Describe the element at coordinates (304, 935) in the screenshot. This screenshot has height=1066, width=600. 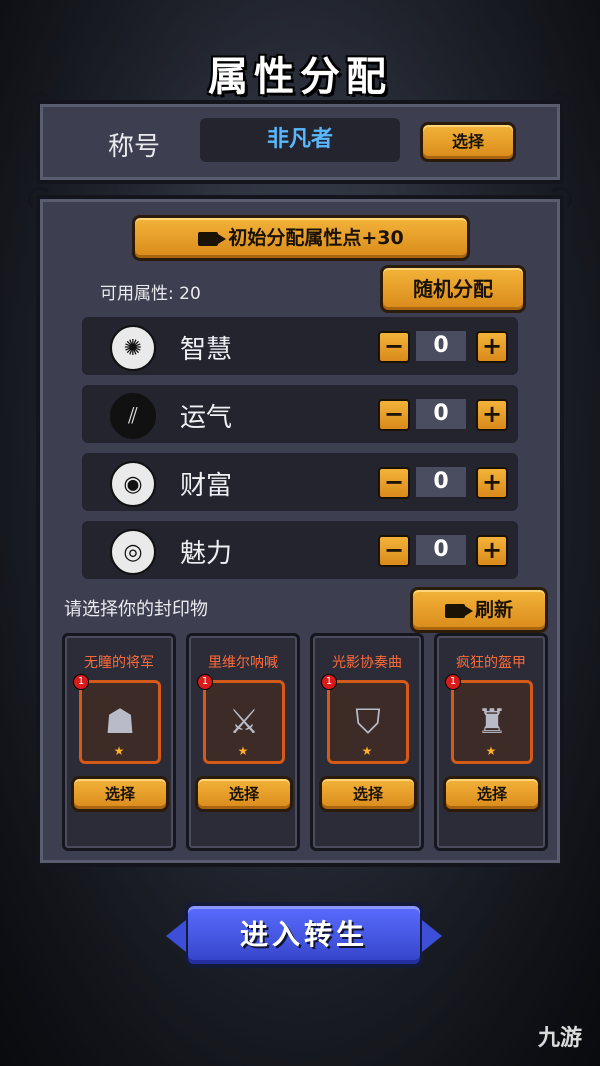
I see `enter-rebirth-button: 进入转生` at that location.